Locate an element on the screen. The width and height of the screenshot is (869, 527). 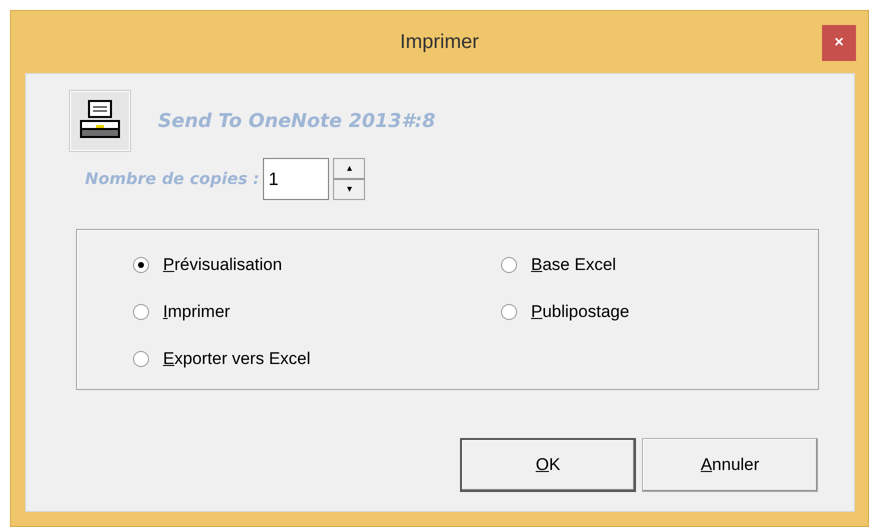
radio-option: Prévisualisation is located at coordinates (207, 264).